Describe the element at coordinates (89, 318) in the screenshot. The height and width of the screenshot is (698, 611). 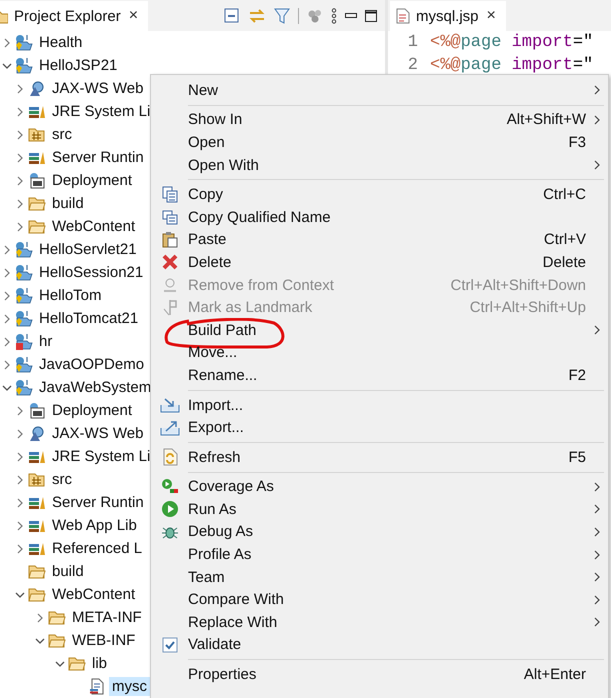
I see `tree-item: HelloTomcat21` at that location.